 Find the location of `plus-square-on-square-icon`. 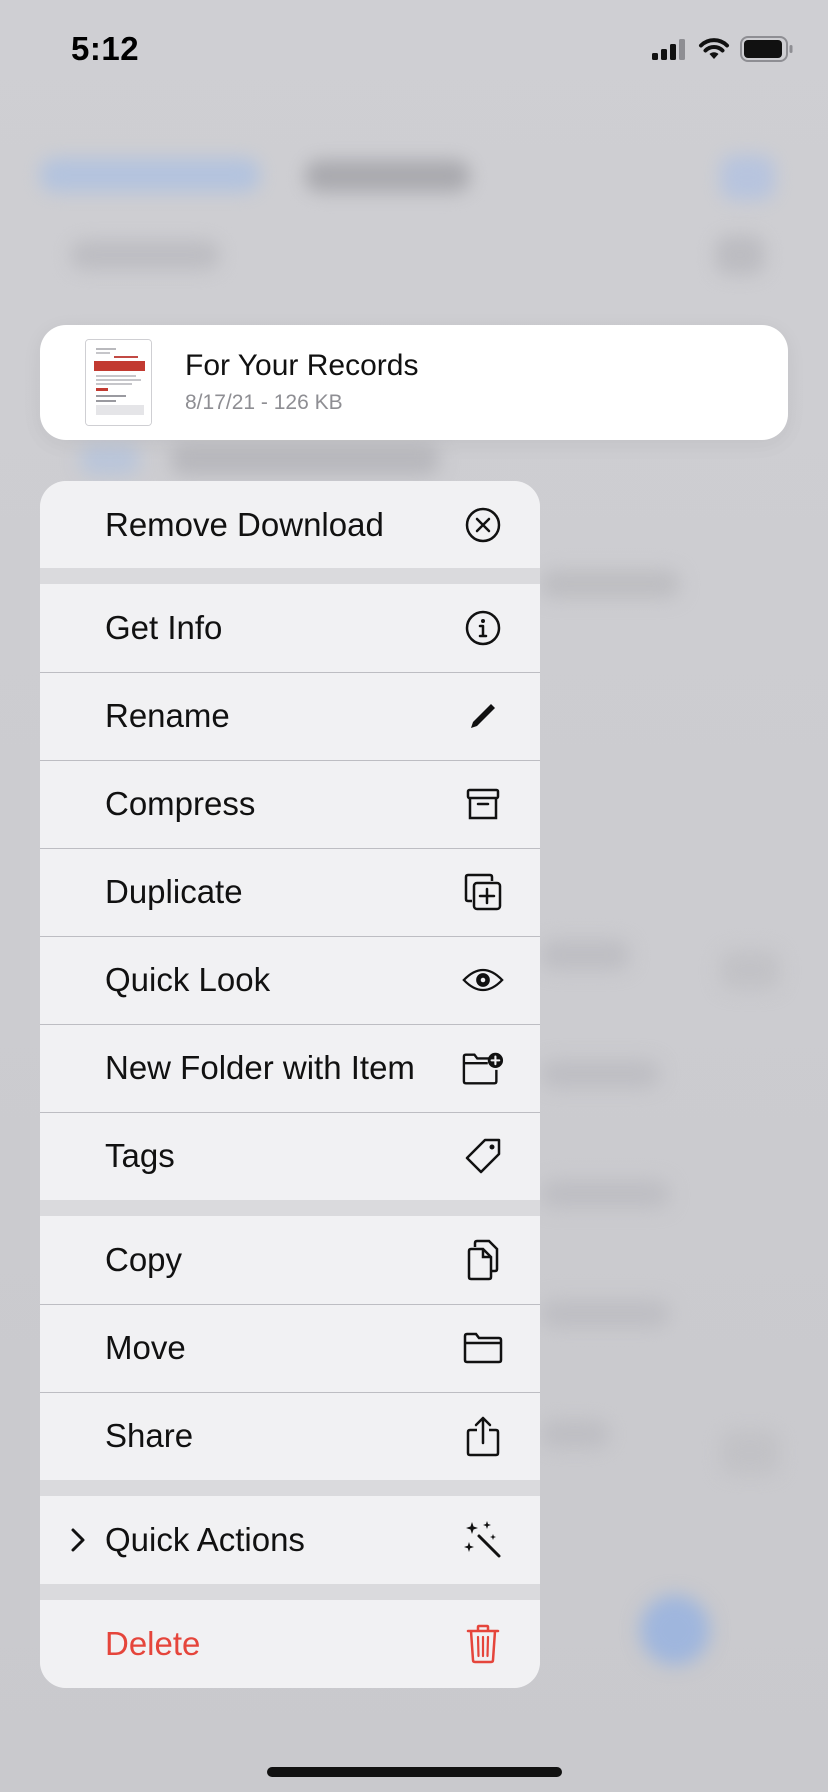

plus-square-on-square-icon is located at coordinates (483, 892).